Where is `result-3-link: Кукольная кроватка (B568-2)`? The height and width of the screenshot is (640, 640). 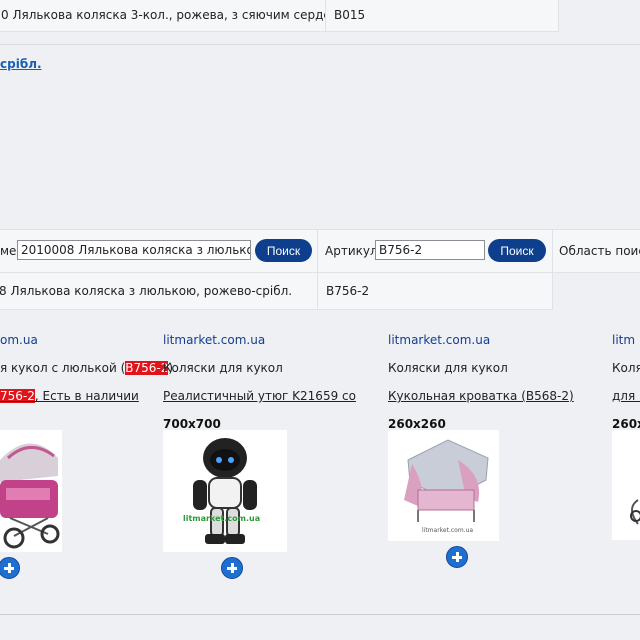
result-3-link: Кукольная кроватка (B568-2) is located at coordinates (481, 396).